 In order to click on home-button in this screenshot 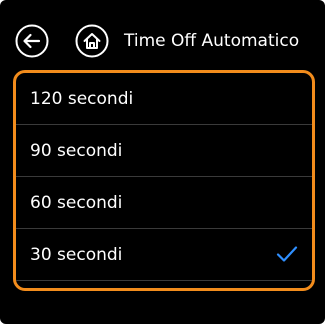, I will do `click(92, 41)`.